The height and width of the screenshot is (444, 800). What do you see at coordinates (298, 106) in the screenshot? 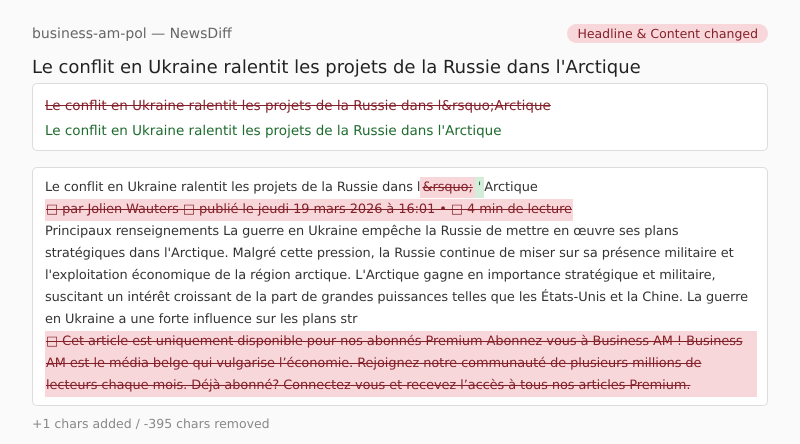
I see `removed-headline: Le conflit en Ukraine ralentit les projets de la Russie dans l&rsquo;Arctique` at bounding box center [298, 106].